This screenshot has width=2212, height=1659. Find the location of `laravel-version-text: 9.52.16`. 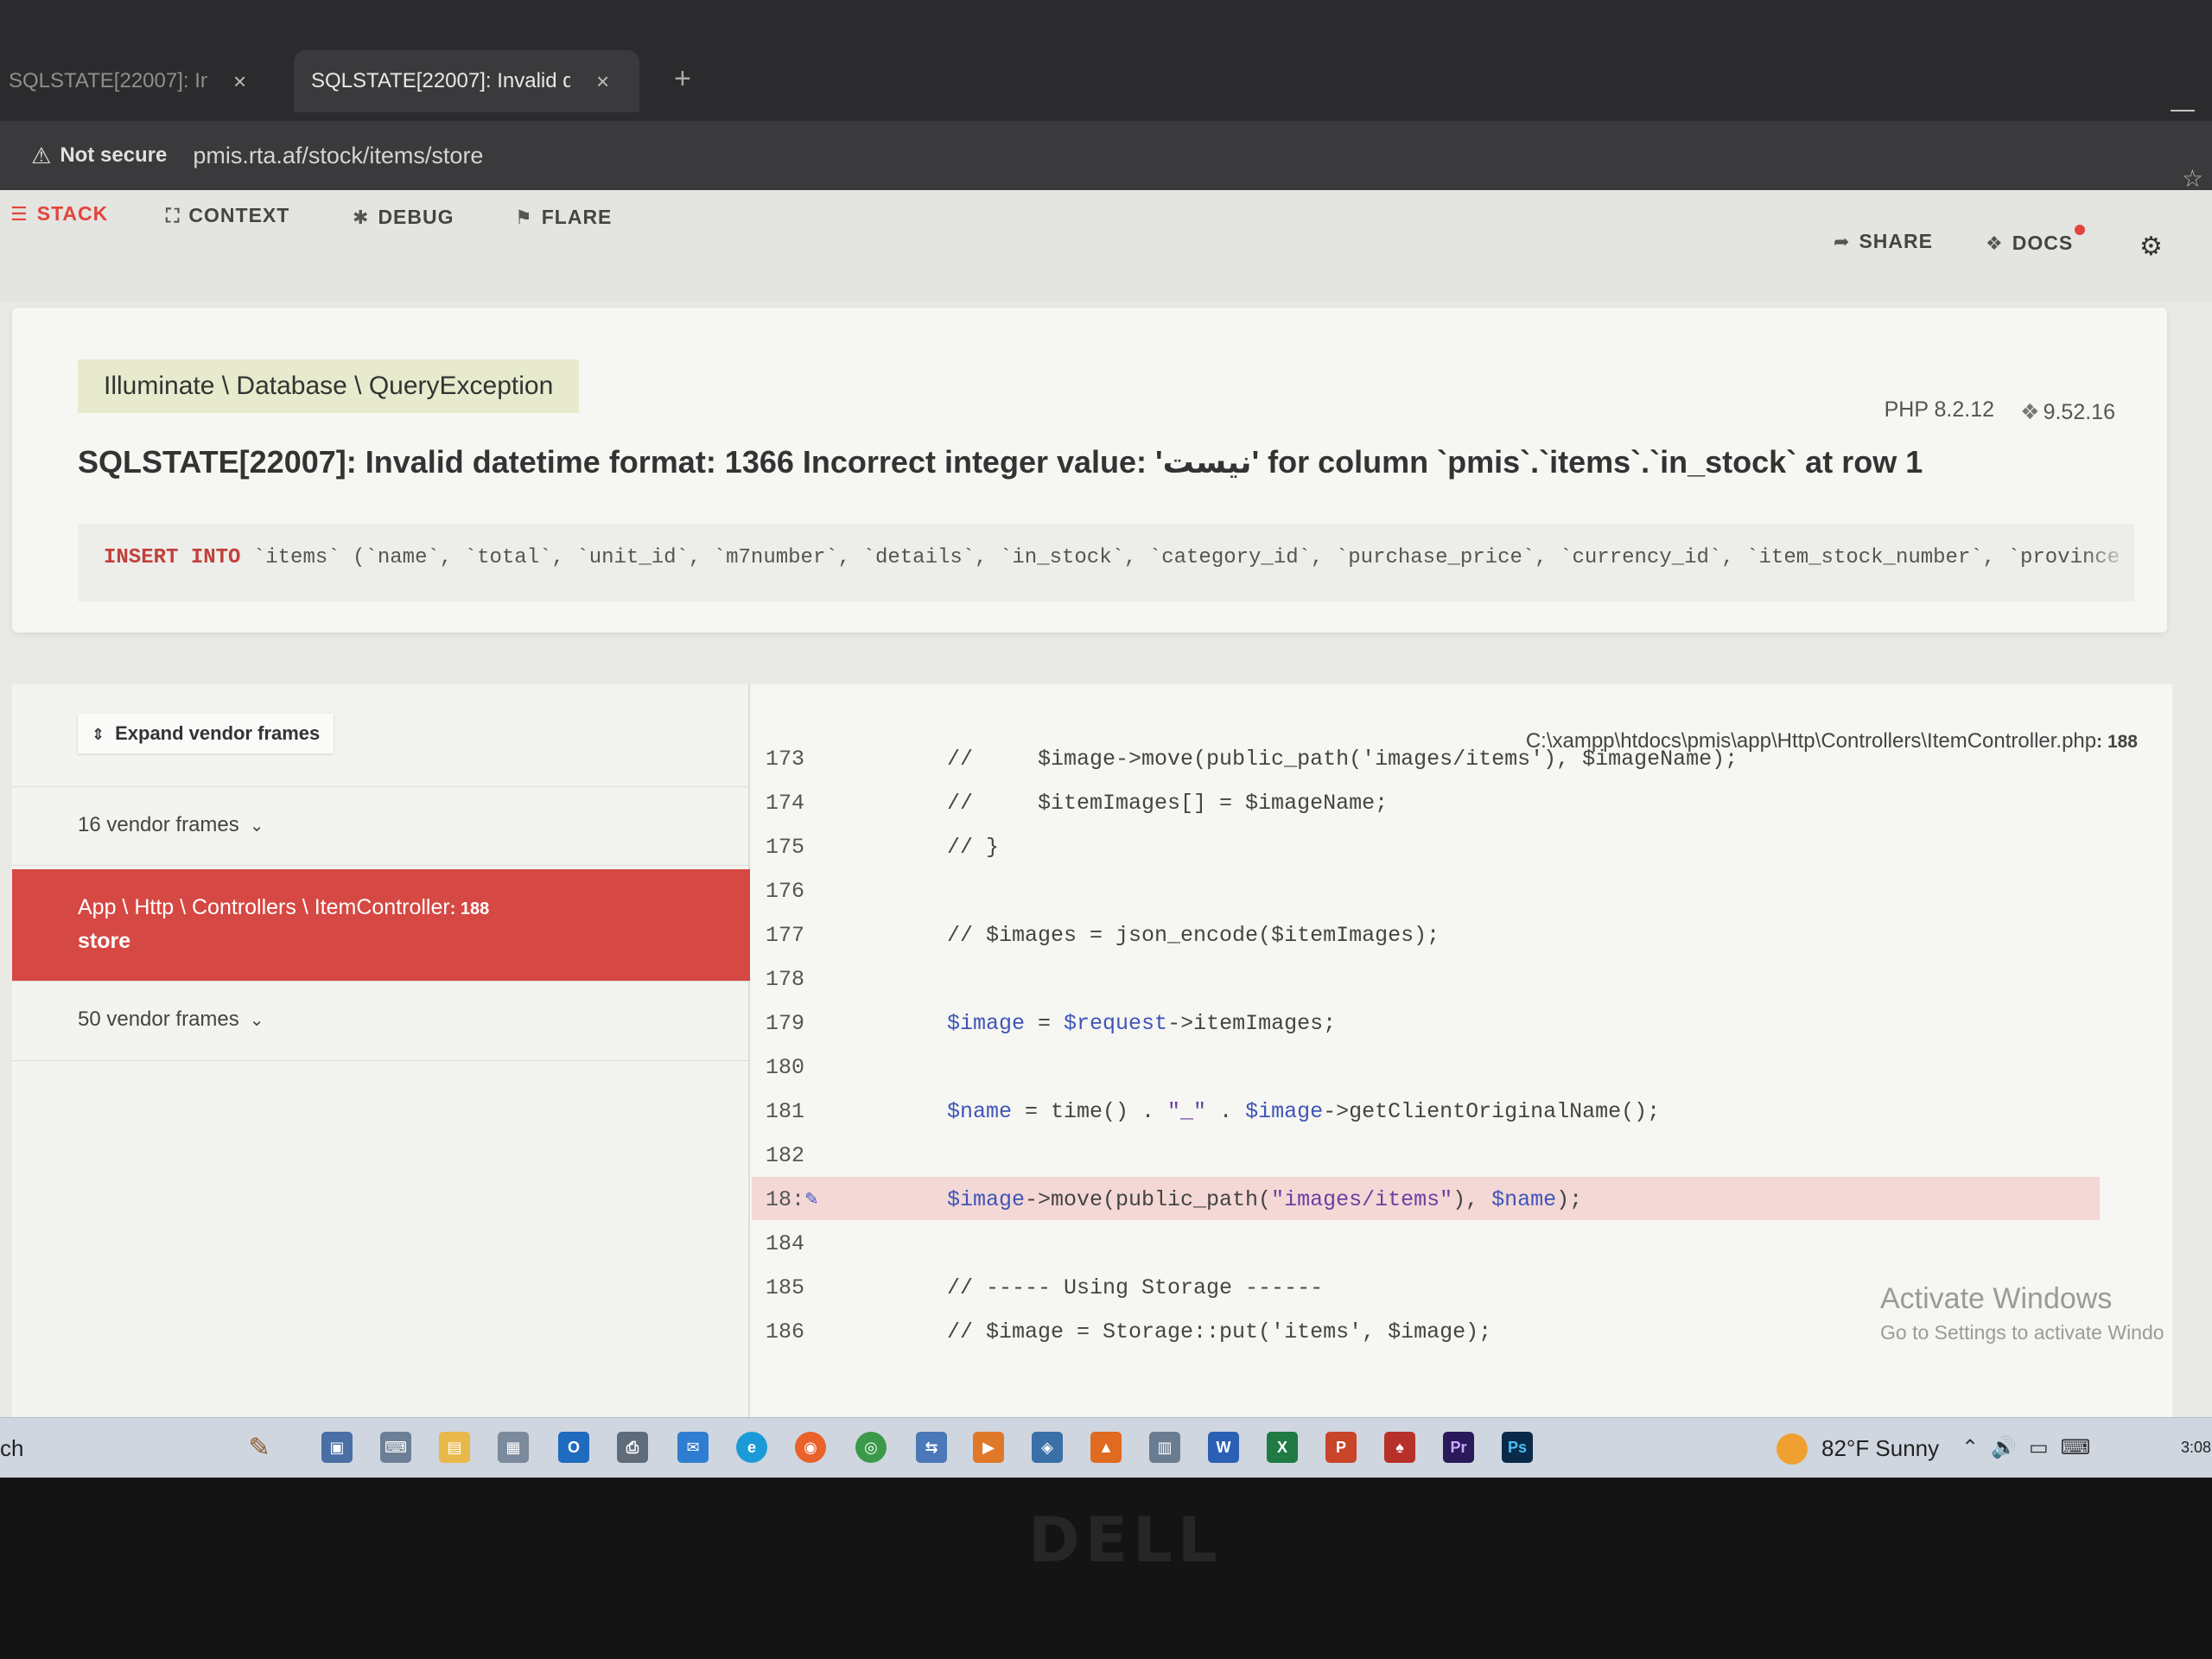

laravel-version-text: 9.52.16 is located at coordinates (2079, 412).